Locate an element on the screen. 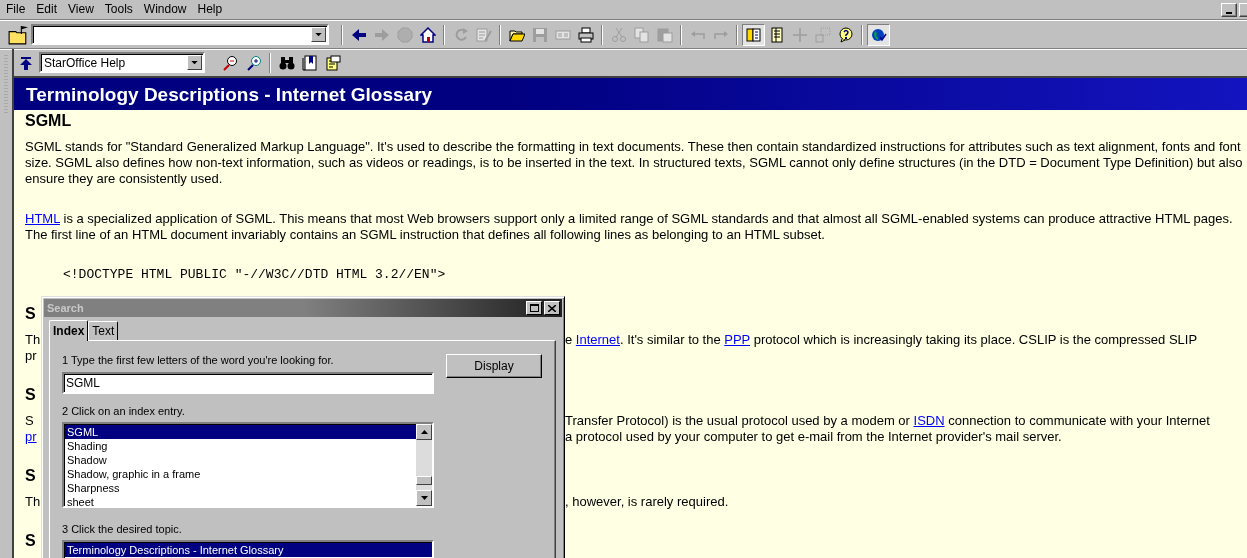  caret-up-icon is located at coordinates (424, 432).